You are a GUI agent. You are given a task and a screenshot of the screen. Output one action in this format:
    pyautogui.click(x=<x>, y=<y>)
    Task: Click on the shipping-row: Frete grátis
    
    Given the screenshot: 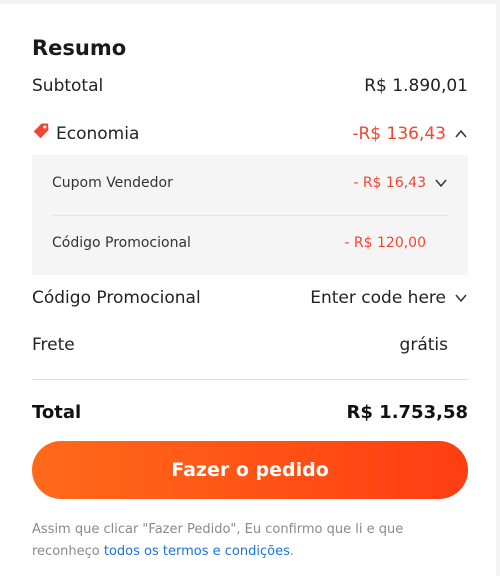 What is the action you would take?
    pyautogui.click(x=250, y=345)
    